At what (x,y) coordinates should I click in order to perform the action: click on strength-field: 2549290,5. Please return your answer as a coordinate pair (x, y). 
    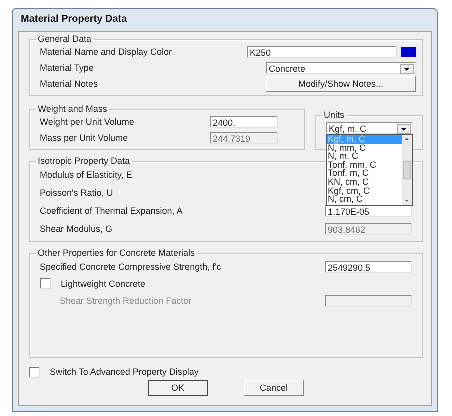
    Looking at the image, I should click on (368, 266).